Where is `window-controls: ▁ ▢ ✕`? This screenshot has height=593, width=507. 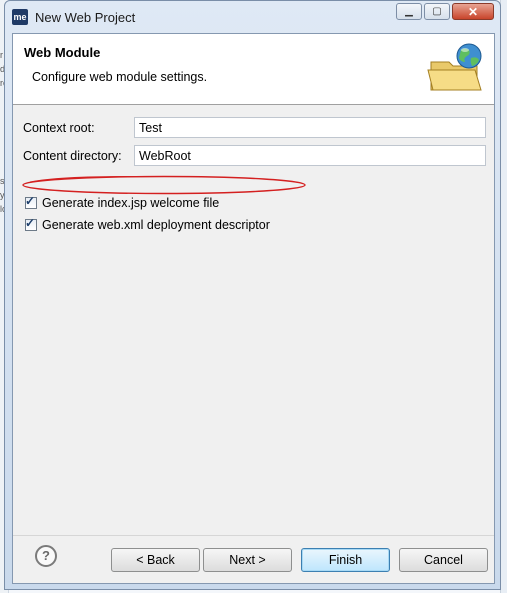
window-controls: ▁ ▢ ✕ is located at coordinates (445, 11).